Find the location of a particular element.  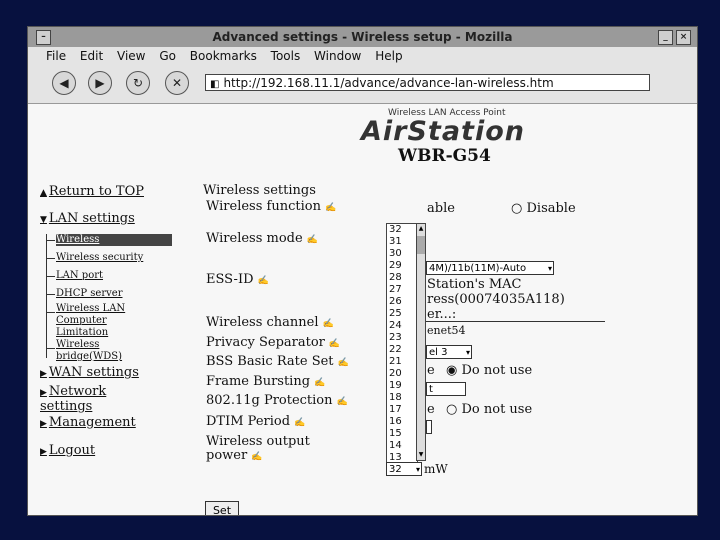

menu-file: File is located at coordinates (56, 56).